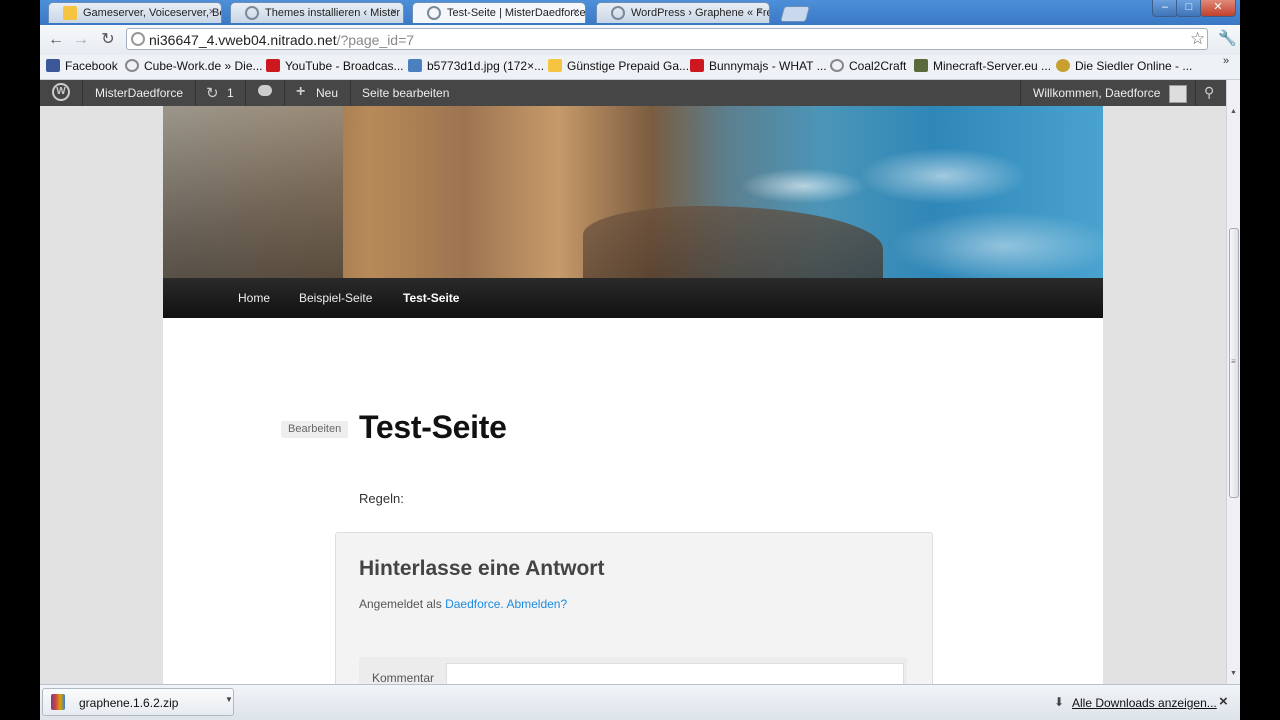 This screenshot has height=720, width=1280. Describe the element at coordinates (81, 40) in the screenshot. I see `forward-icon: →` at that location.